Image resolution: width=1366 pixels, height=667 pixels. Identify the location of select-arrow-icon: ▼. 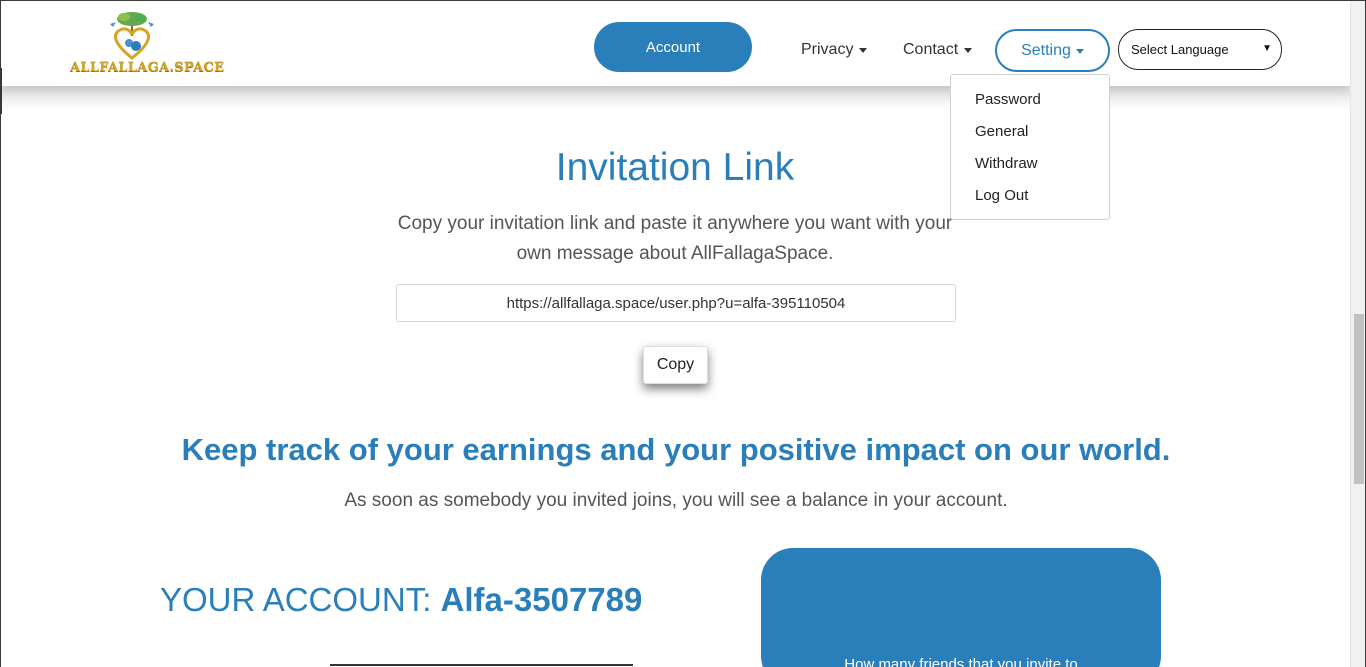
(1267, 48).